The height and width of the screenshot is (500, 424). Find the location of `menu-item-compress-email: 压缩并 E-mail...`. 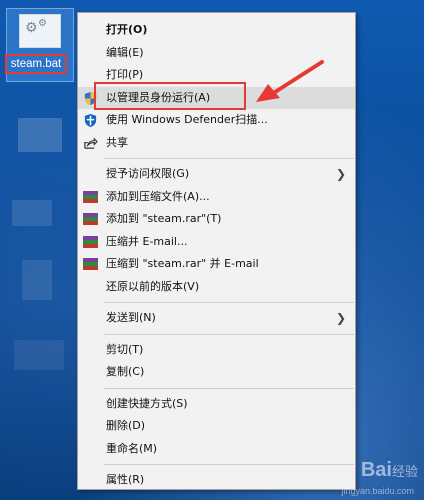

menu-item-compress-email: 压缩并 E-mail... is located at coordinates (216, 242).